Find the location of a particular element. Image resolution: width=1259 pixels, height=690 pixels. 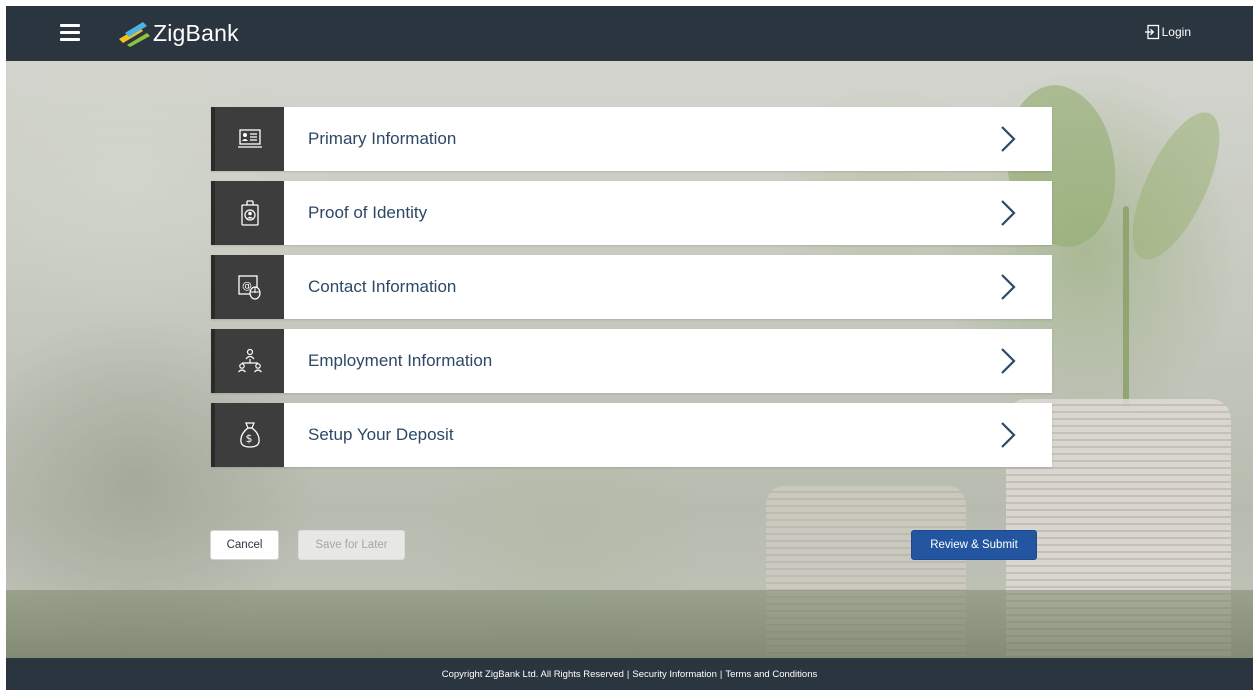

money-bag-icon: $ is located at coordinates (249, 435).